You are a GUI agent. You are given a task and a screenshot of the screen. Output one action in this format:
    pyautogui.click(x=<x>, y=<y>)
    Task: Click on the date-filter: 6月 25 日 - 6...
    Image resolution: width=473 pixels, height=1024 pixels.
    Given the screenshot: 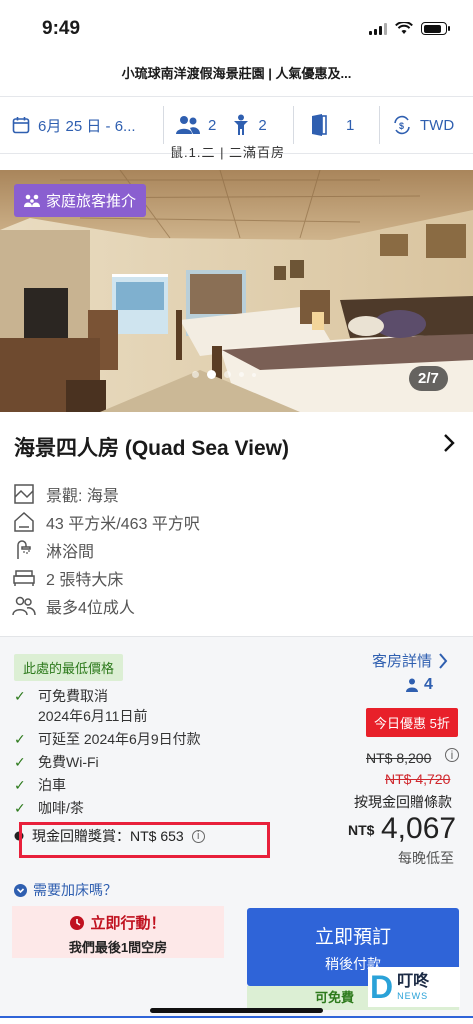 What is the action you would take?
    pyautogui.click(x=82, y=125)
    